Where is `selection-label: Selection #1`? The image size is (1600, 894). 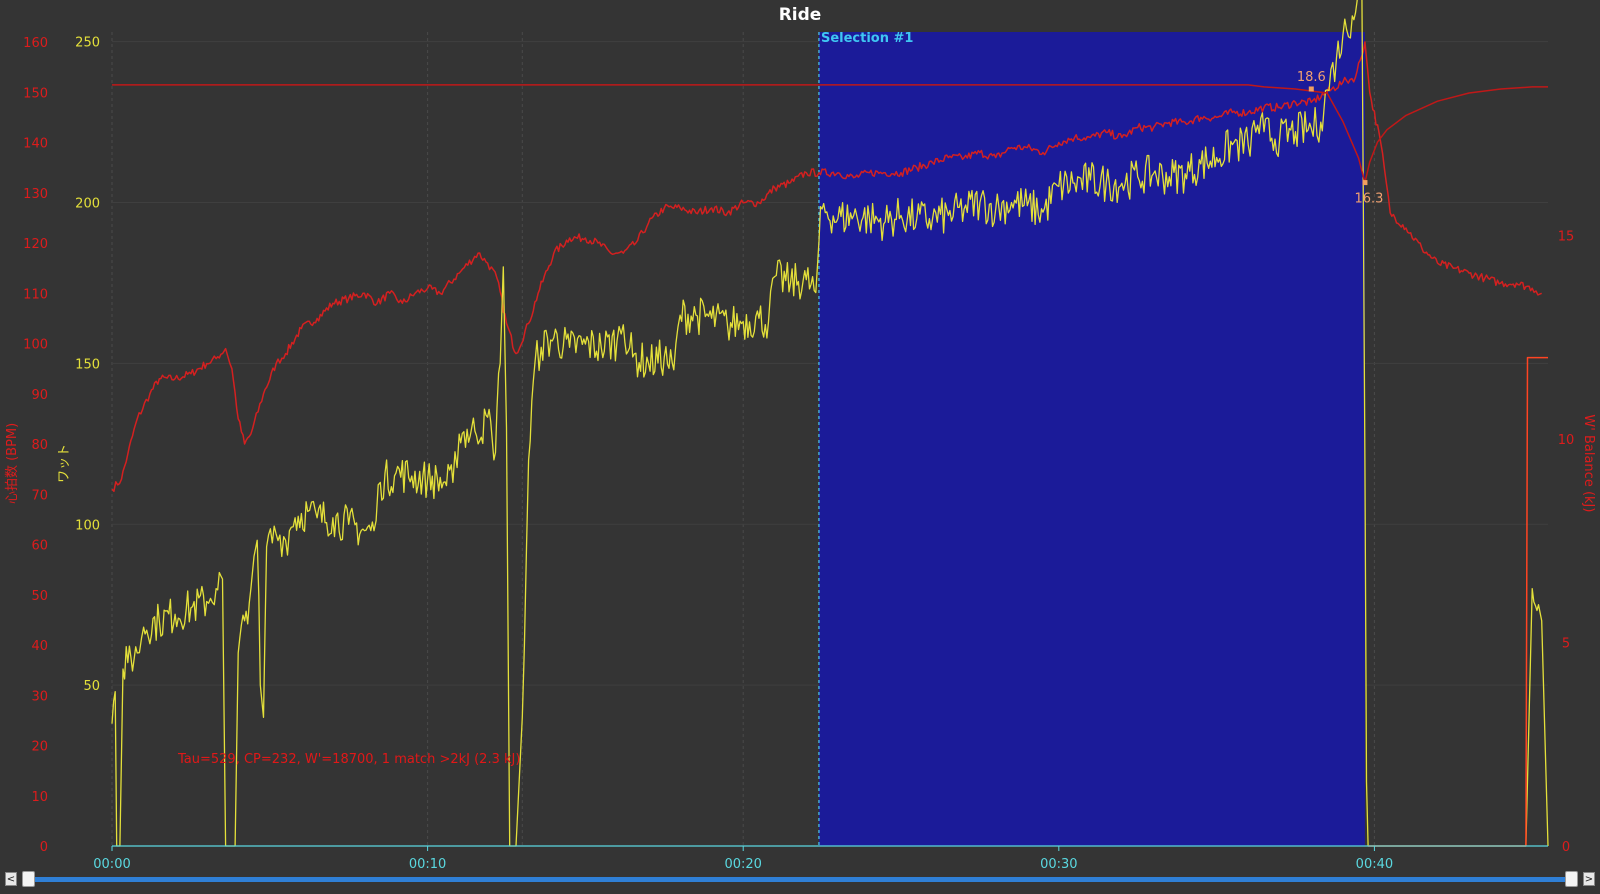 selection-label: Selection #1 is located at coordinates (867, 38).